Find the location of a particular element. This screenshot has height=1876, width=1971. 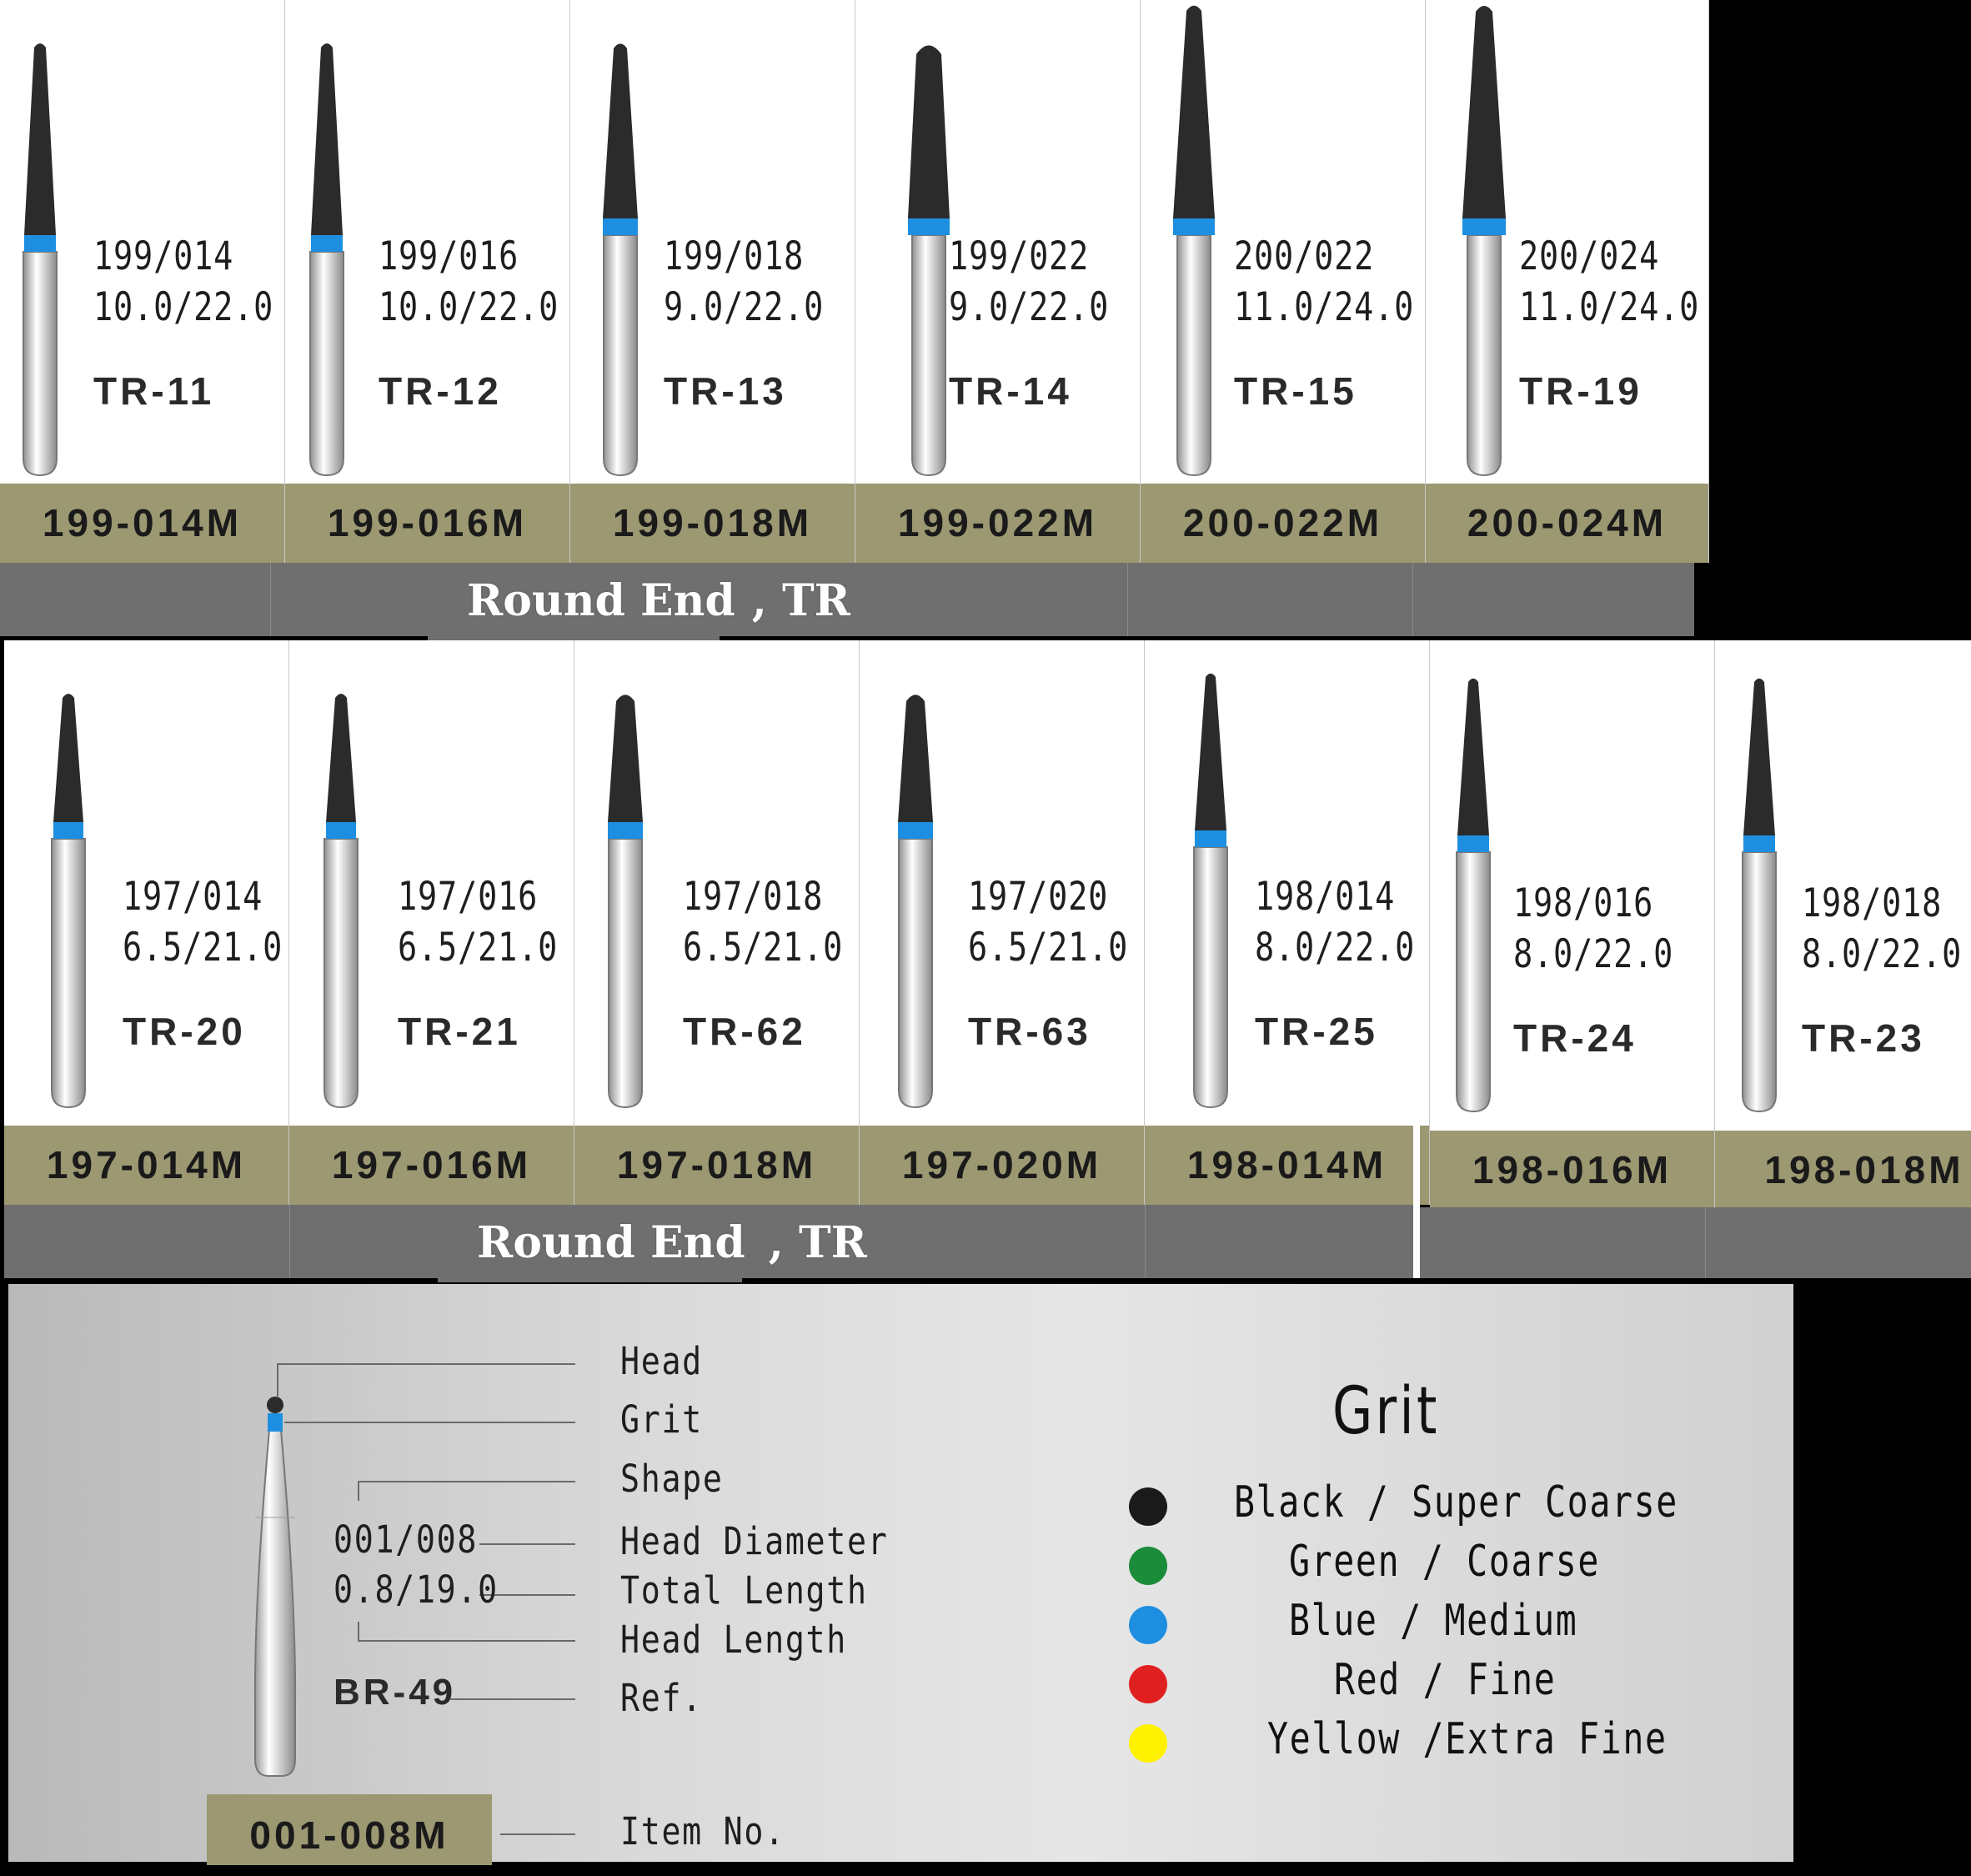

product-card: 200/024 11.0/24.0 TR-19 is located at coordinates (1567, 242).